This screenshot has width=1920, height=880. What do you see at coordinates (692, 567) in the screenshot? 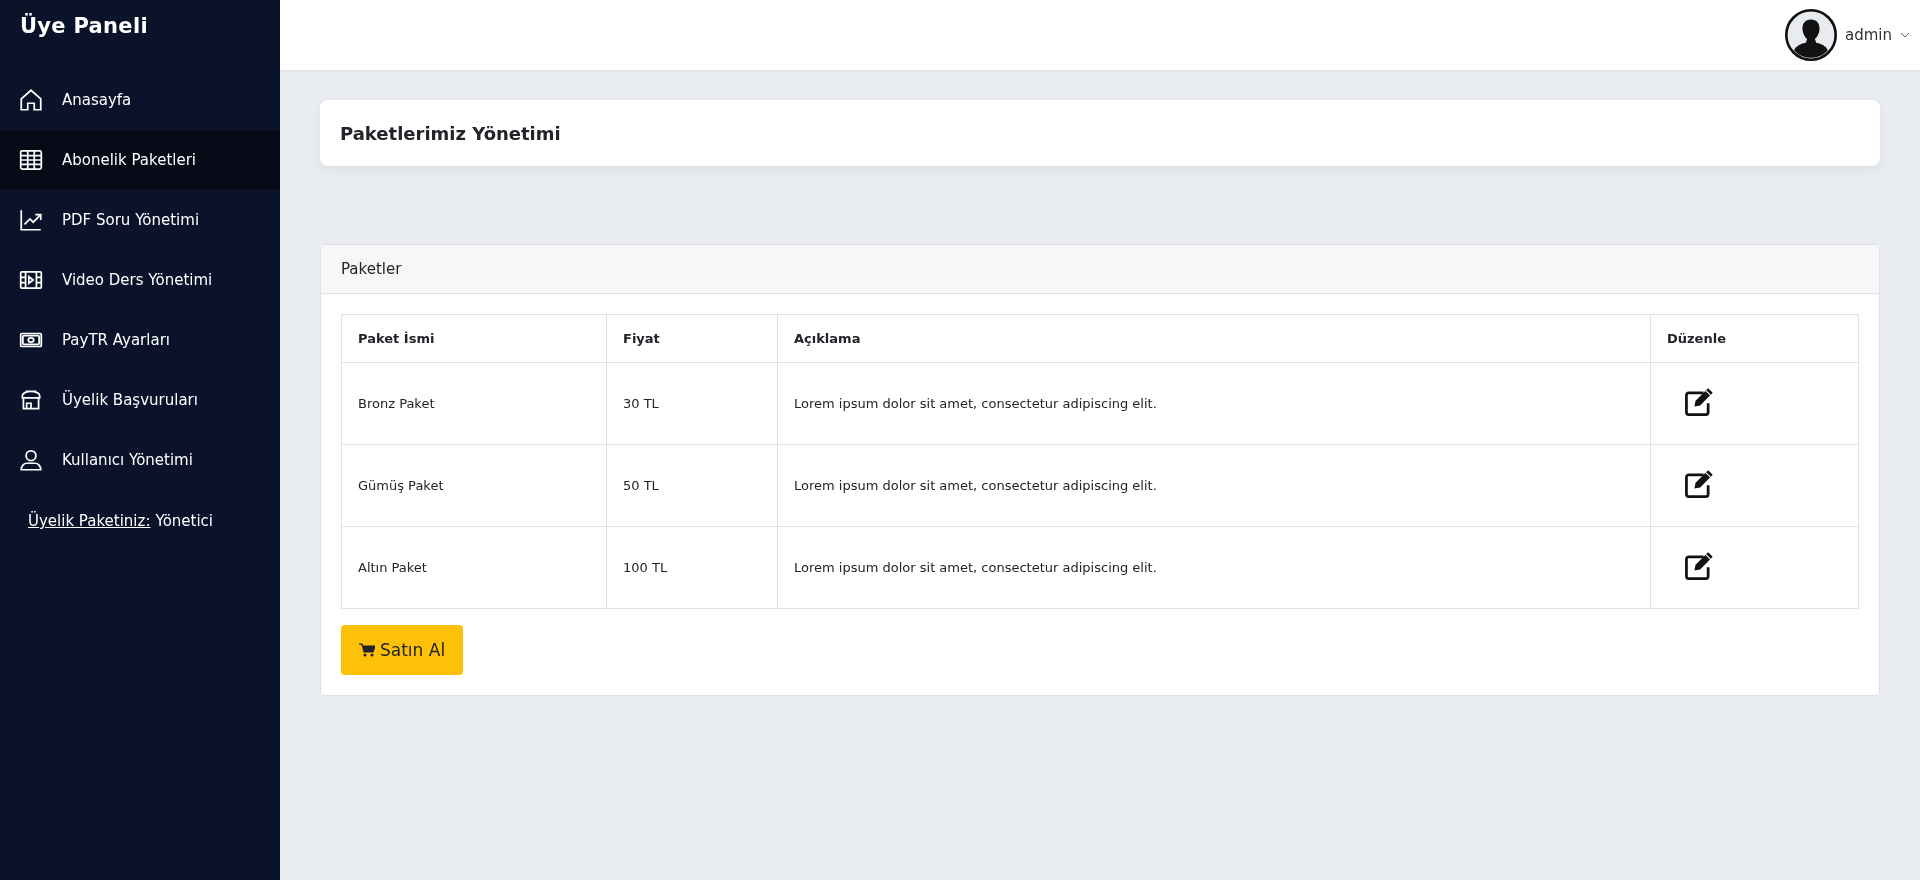
I see `table-cell: 100 TL` at bounding box center [692, 567].